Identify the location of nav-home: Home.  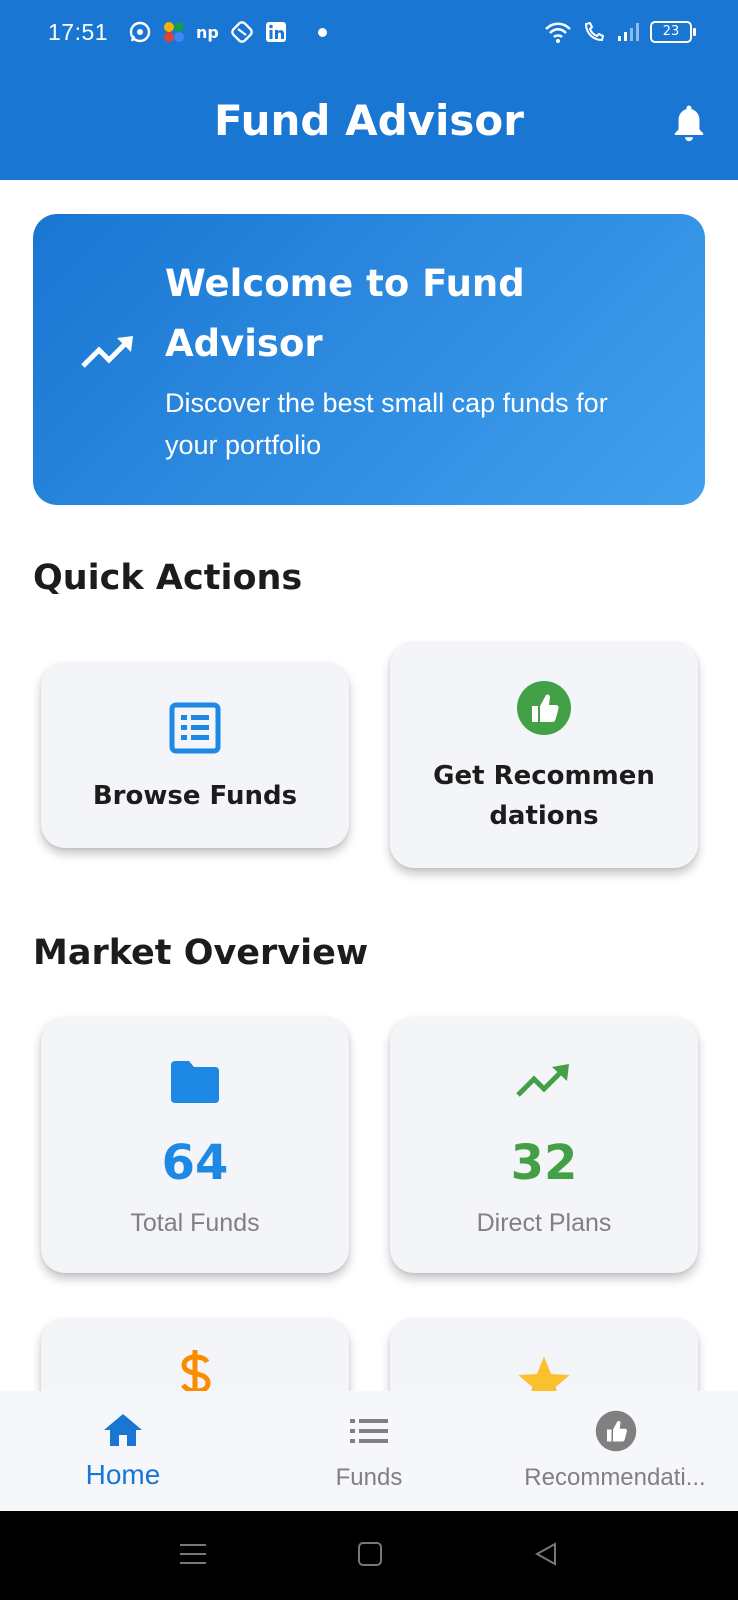
(123, 1451).